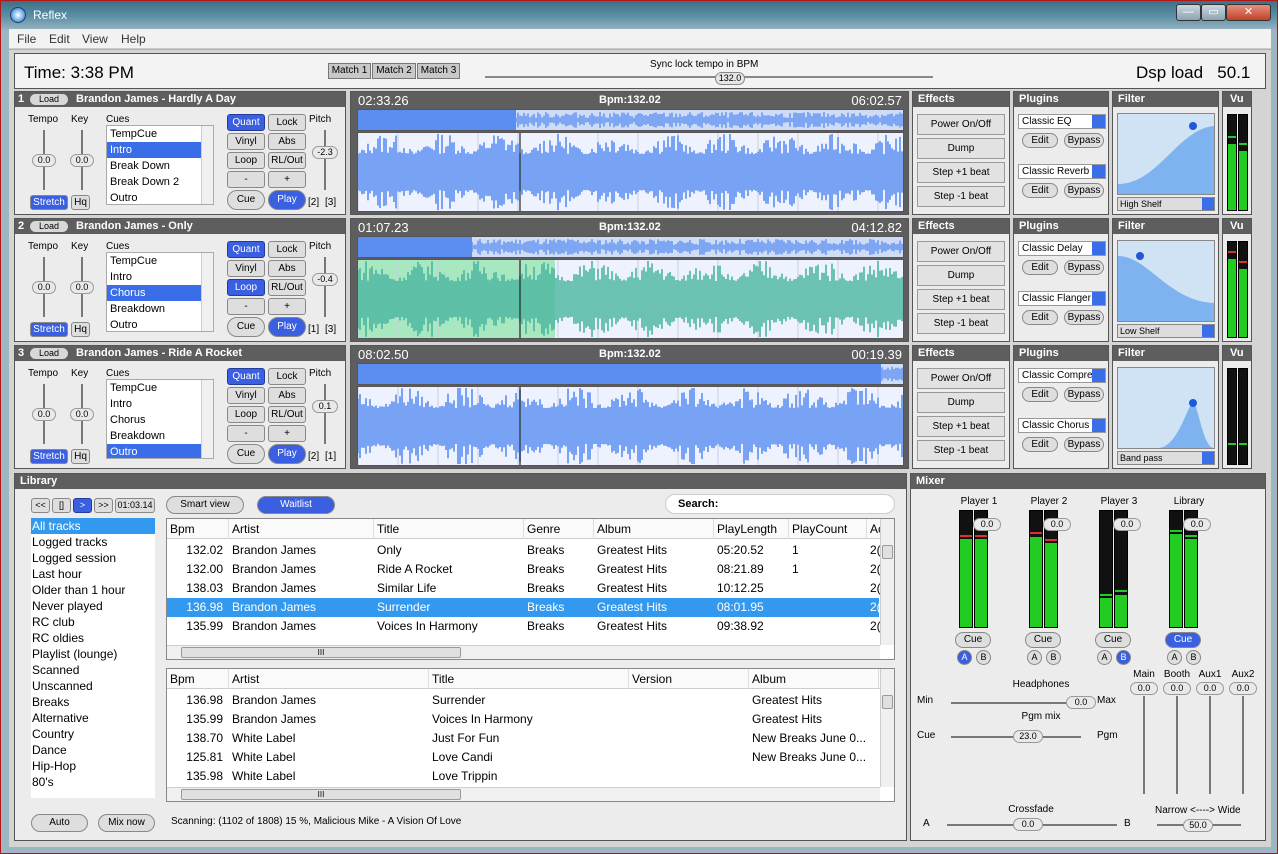 This screenshot has height=854, width=1278. I want to click on cue-item: Break Down 2, so click(160, 182).